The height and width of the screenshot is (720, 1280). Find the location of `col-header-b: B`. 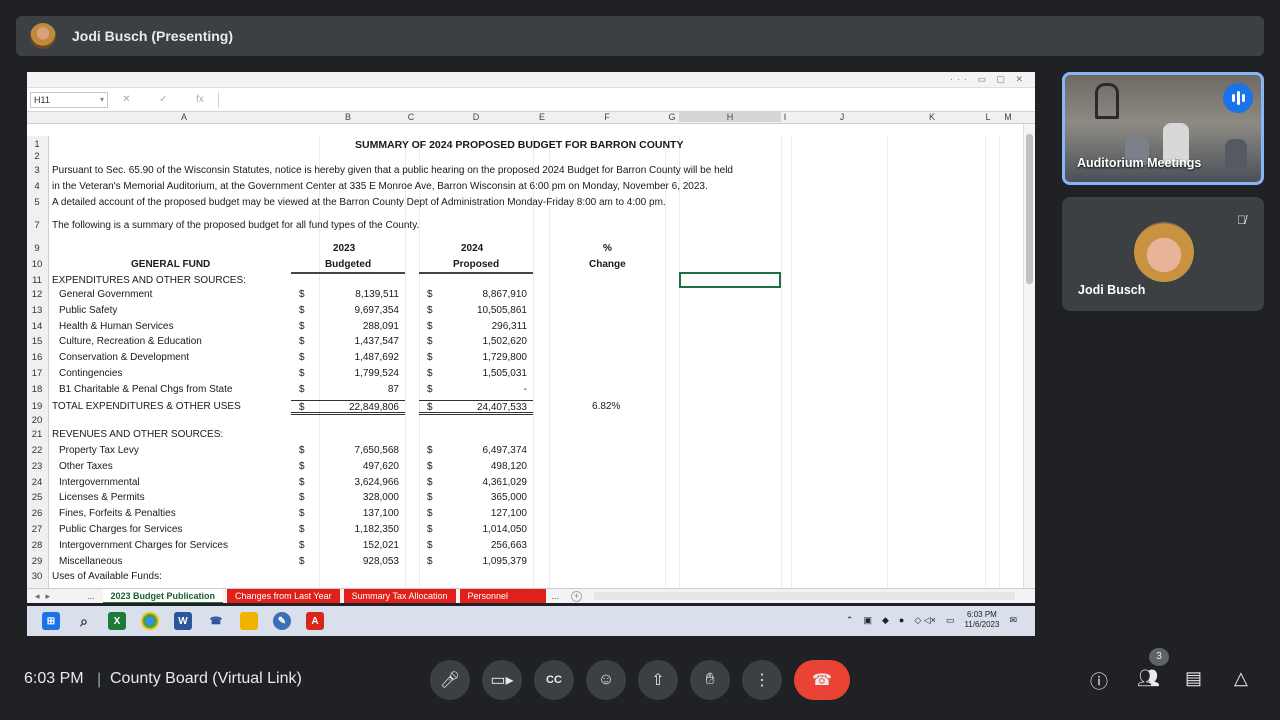

col-header-b: B is located at coordinates (348, 117).